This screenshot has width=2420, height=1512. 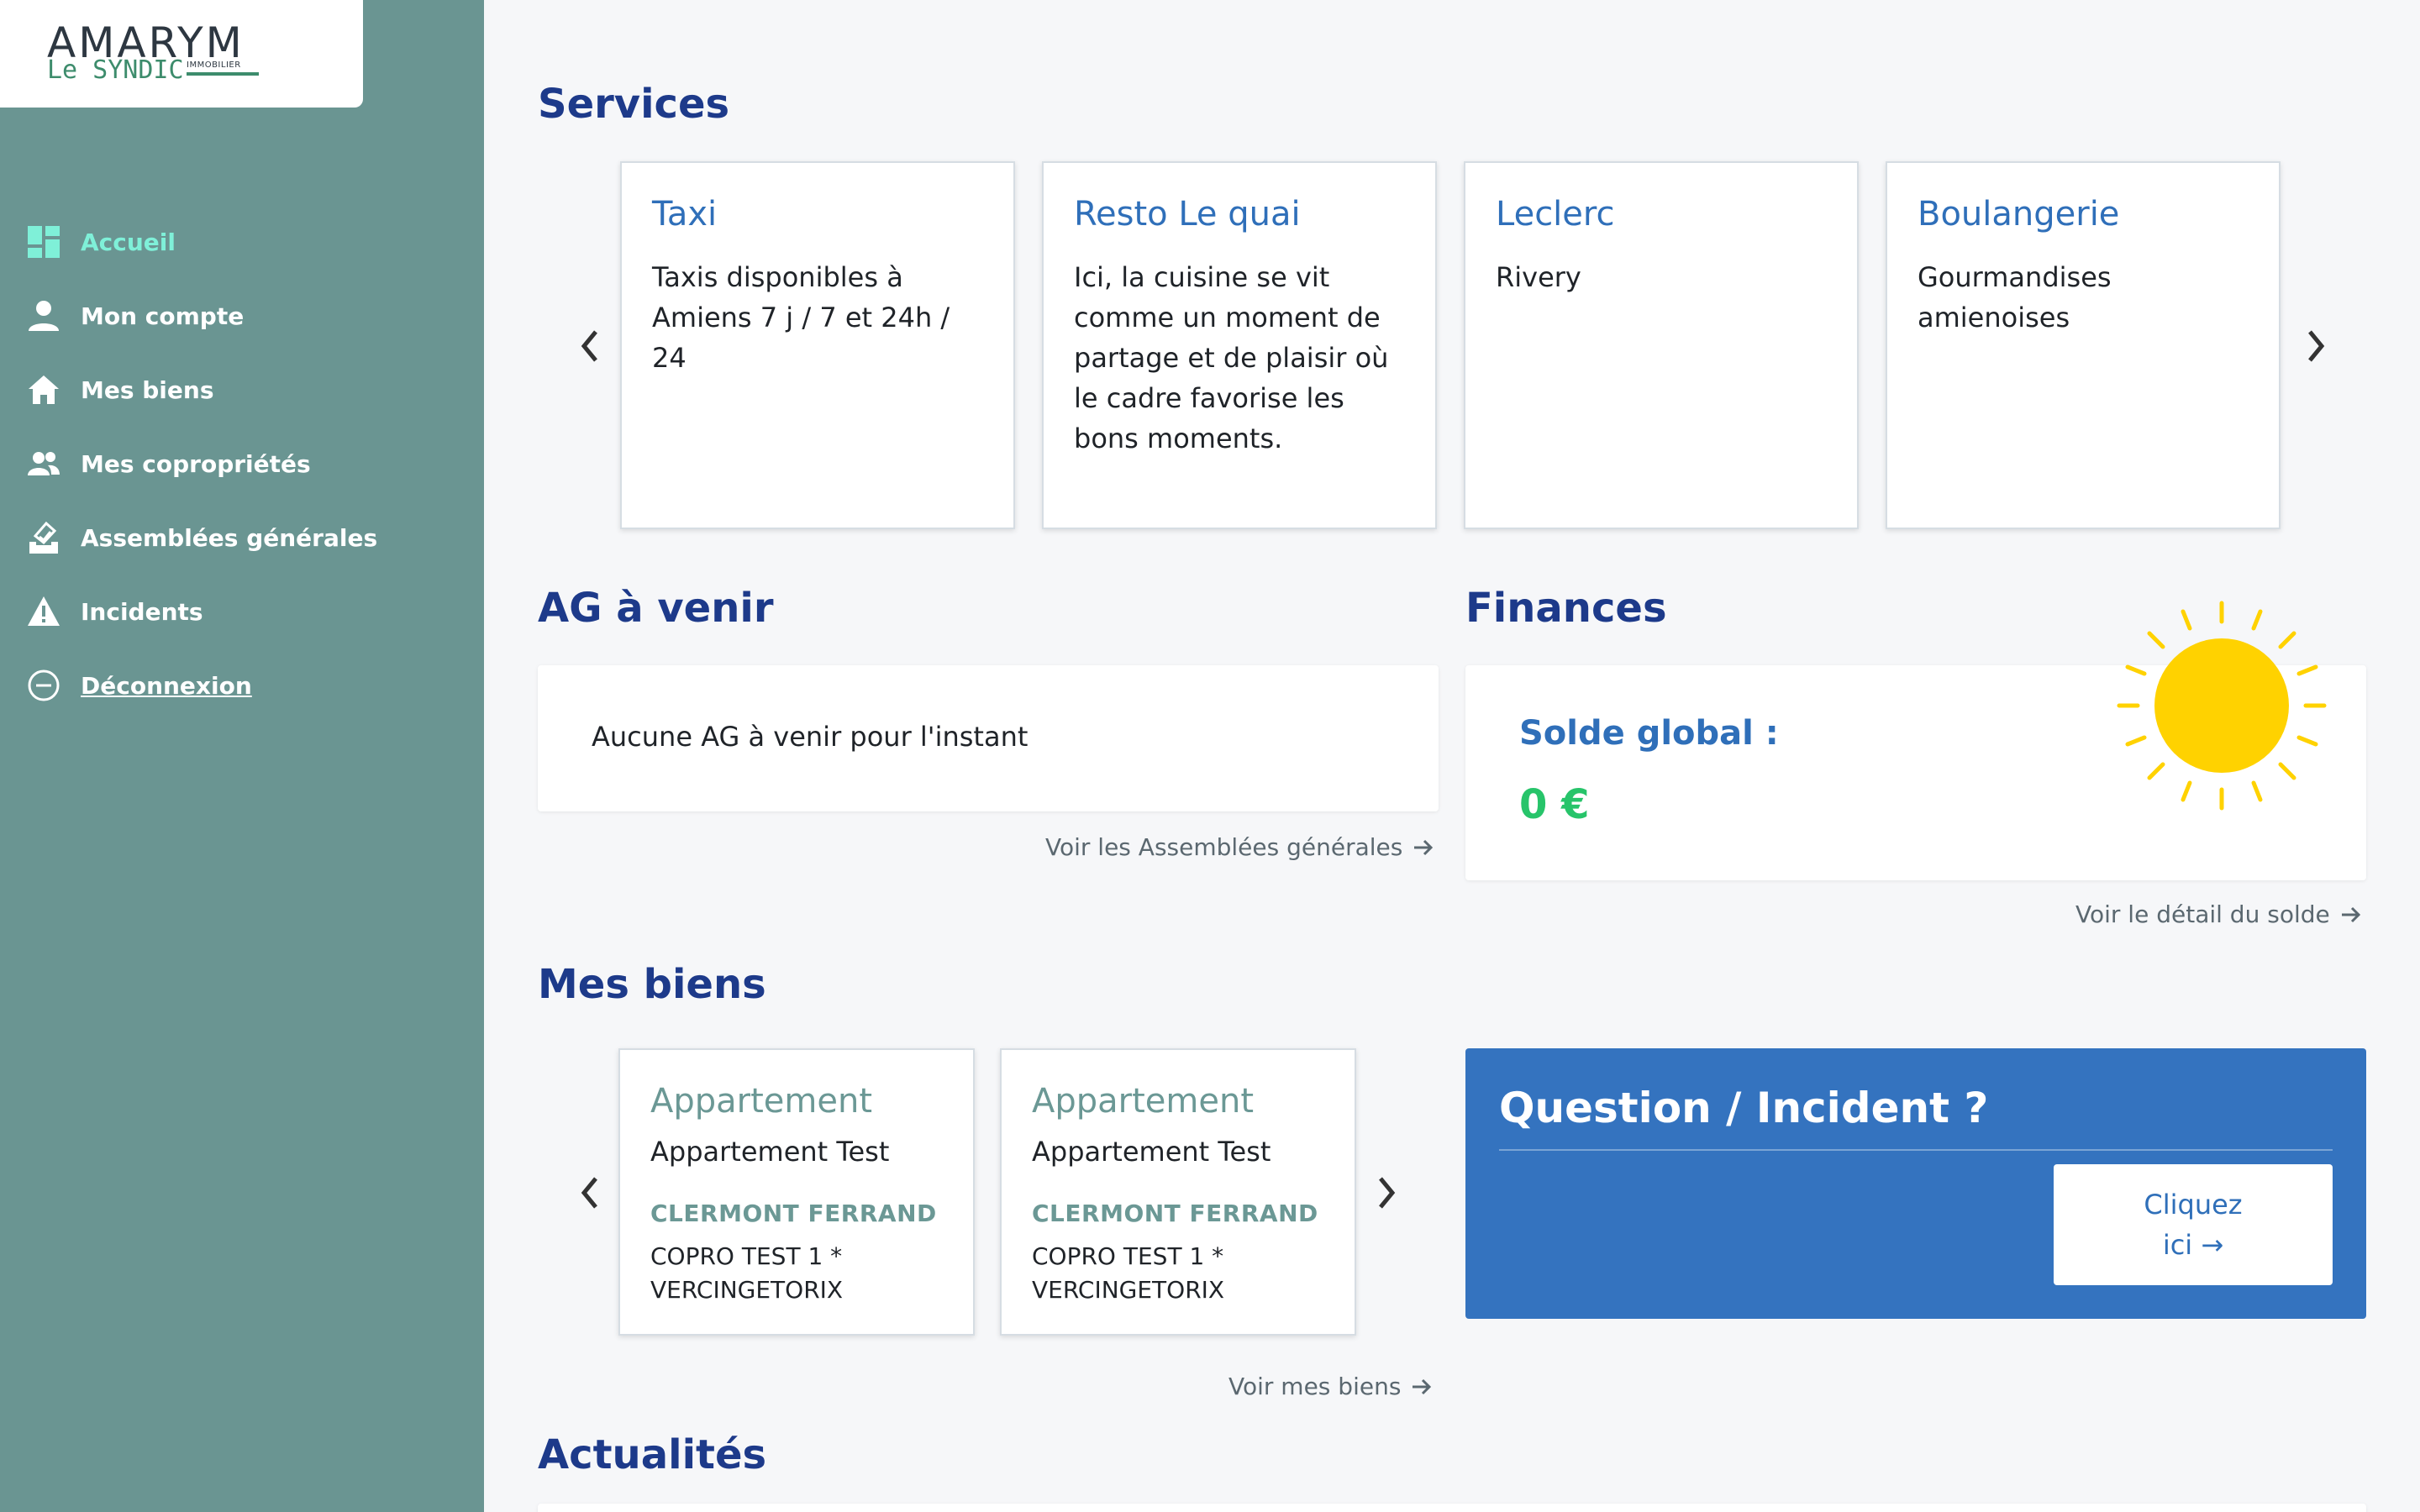 I want to click on logo-underline, so click(x=223, y=74).